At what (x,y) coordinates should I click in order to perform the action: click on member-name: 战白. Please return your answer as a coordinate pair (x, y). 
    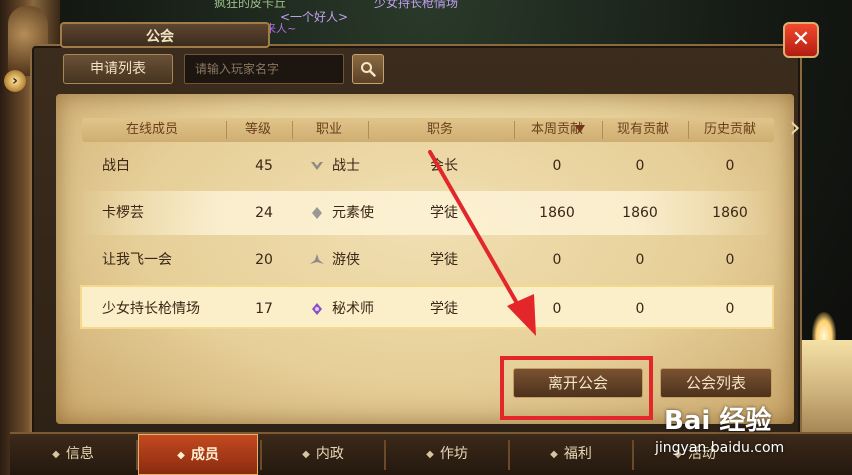
    Looking at the image, I should click on (116, 166).